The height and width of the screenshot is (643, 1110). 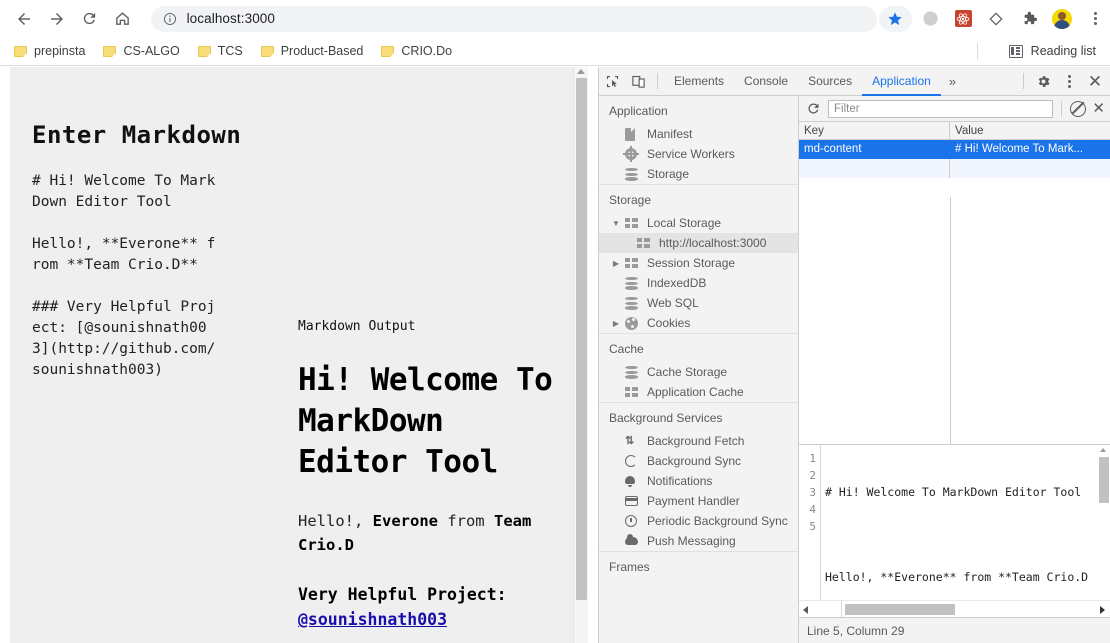 What do you see at coordinates (626, 349) in the screenshot?
I see `tree-section-title: Cache` at bounding box center [626, 349].